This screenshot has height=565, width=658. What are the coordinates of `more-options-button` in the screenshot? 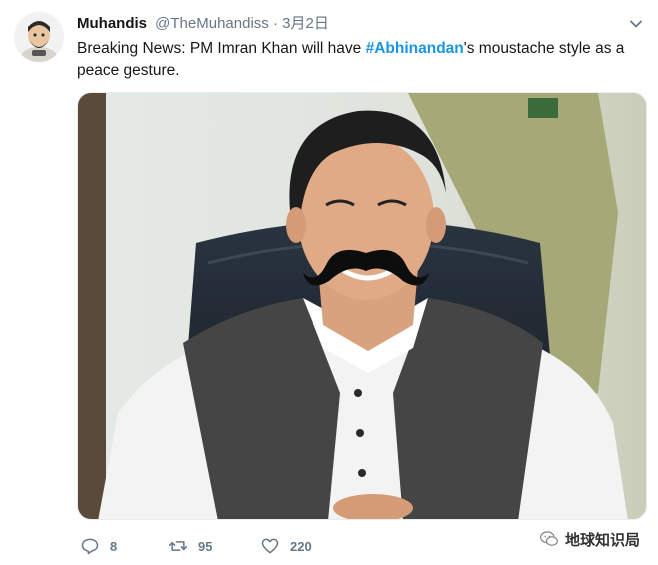 It's located at (636, 24).